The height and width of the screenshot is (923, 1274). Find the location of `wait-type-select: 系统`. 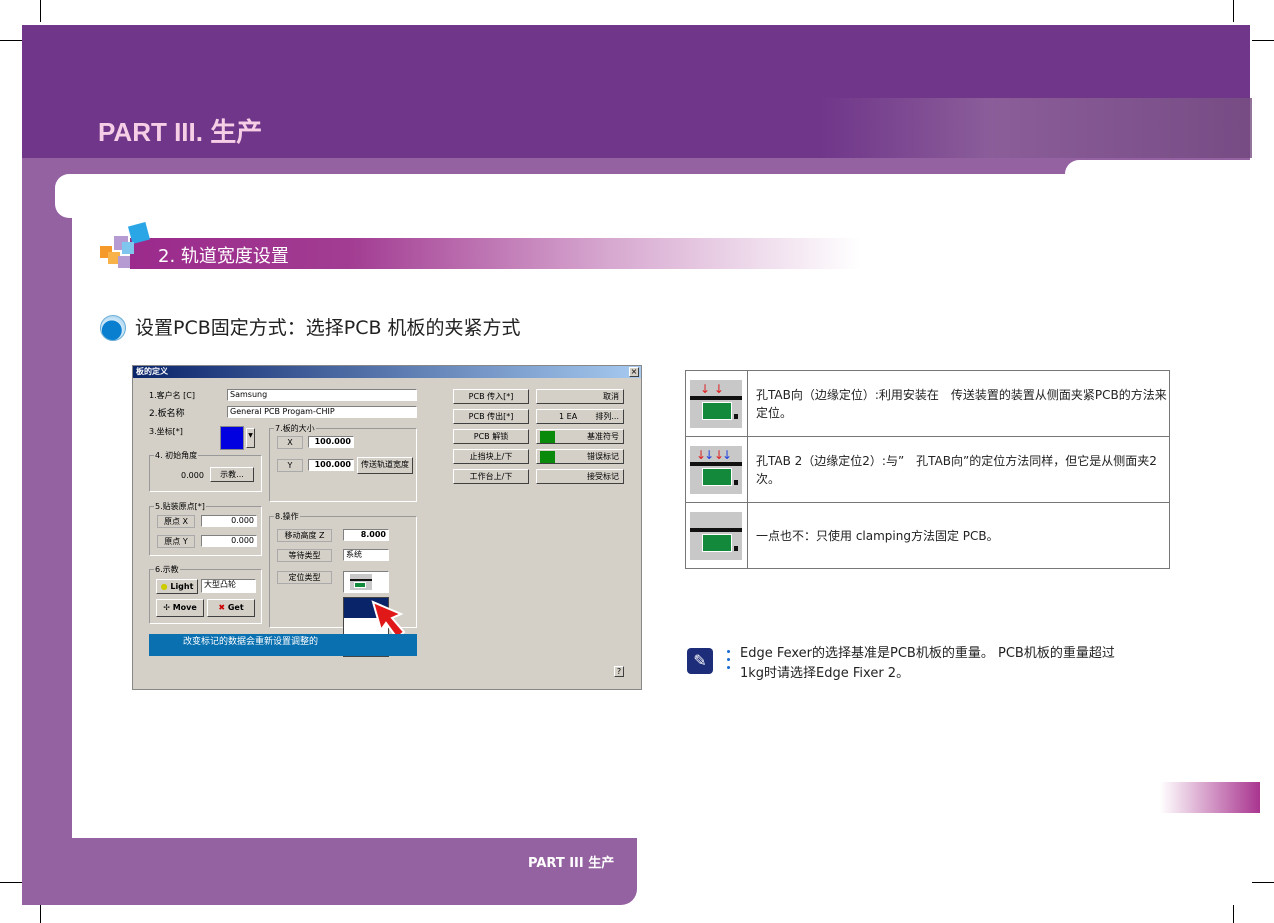

wait-type-select: 系统 is located at coordinates (366, 555).